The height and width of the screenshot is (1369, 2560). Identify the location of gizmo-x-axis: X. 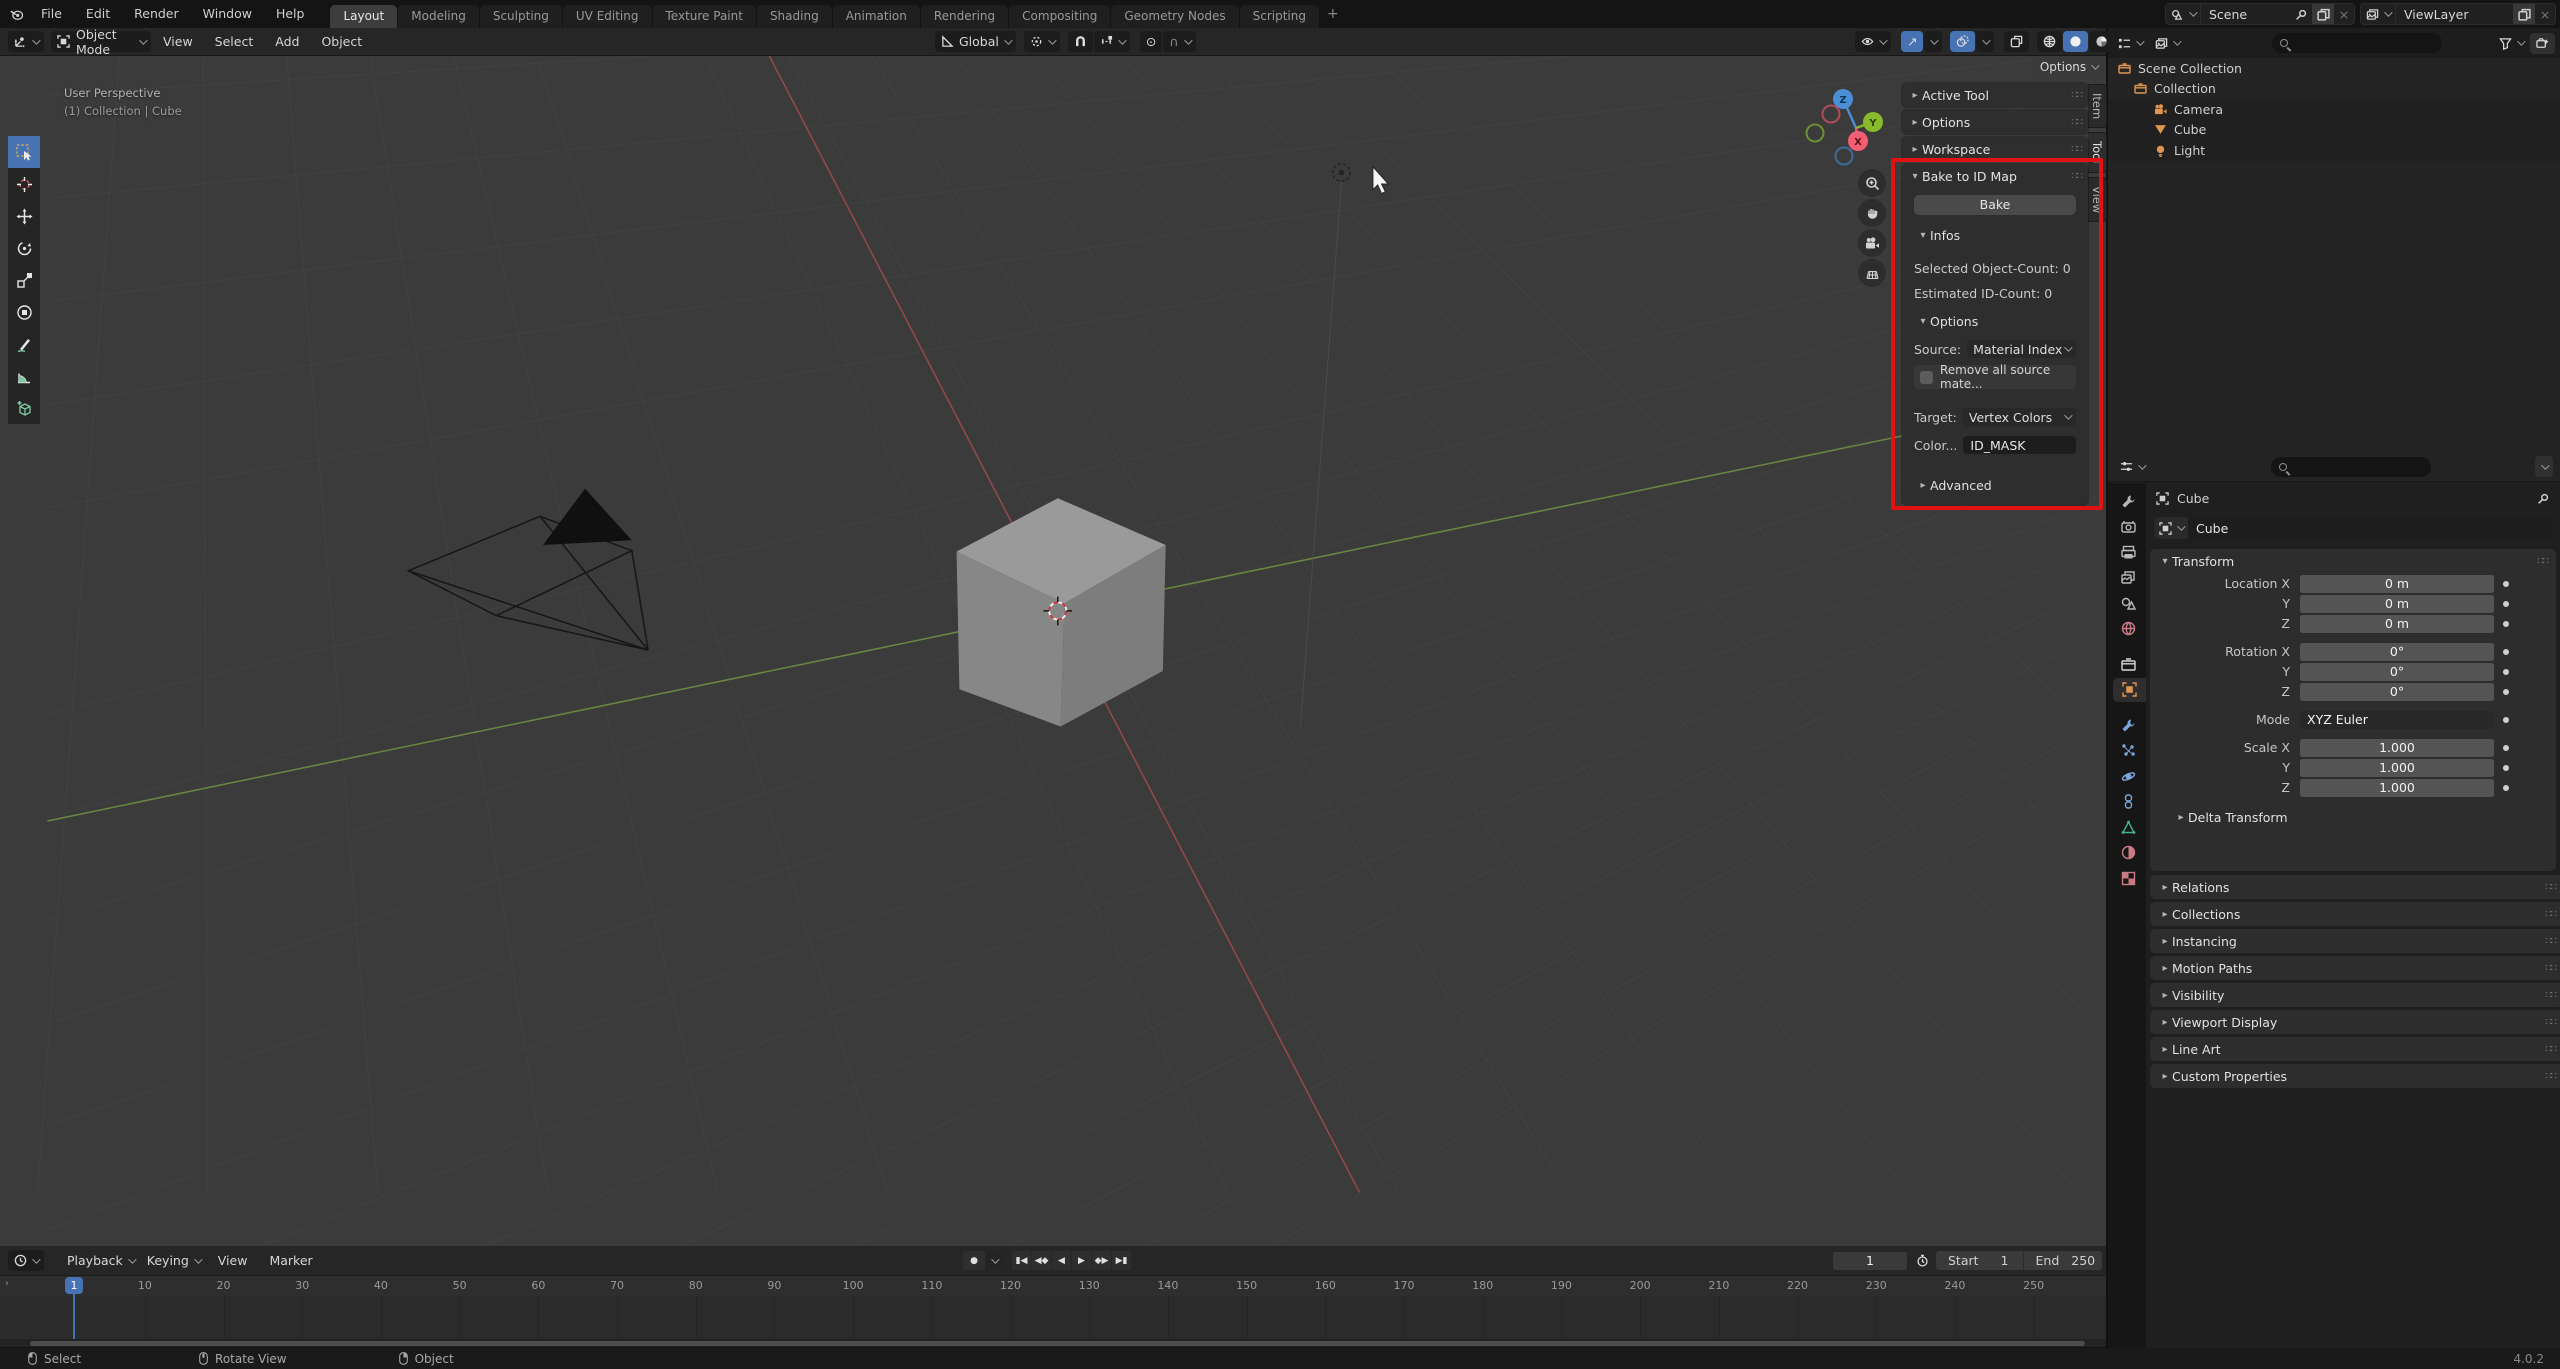
(1858, 142).